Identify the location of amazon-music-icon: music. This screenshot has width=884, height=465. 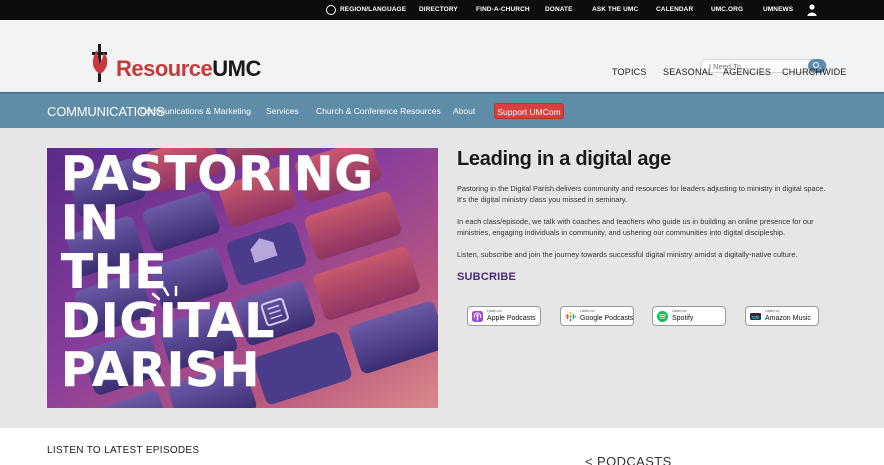
(755, 316).